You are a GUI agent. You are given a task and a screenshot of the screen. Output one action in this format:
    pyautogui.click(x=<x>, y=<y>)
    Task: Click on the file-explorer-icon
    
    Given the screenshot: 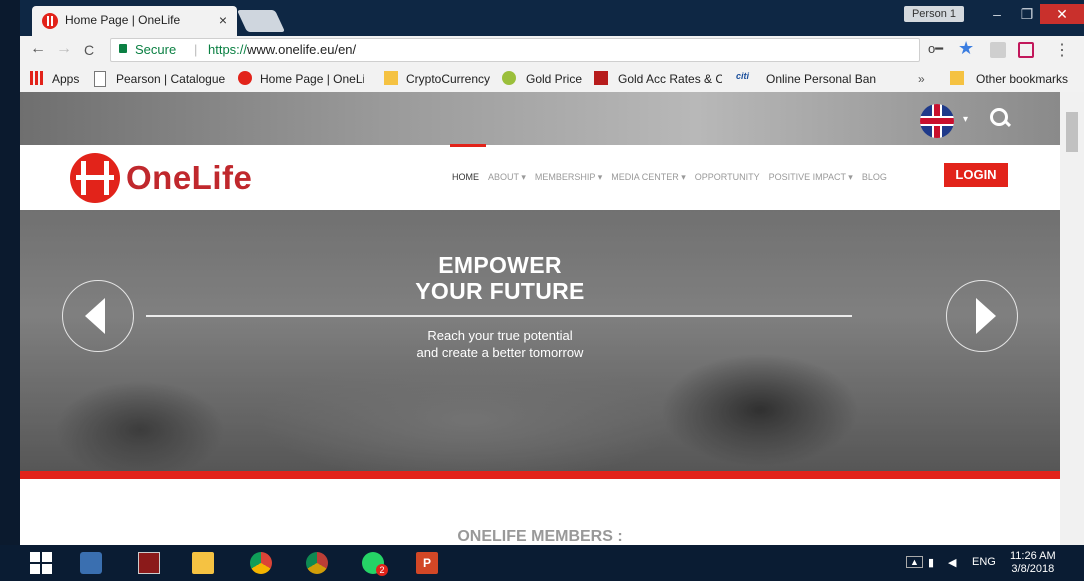 What is the action you would take?
    pyautogui.click(x=203, y=563)
    